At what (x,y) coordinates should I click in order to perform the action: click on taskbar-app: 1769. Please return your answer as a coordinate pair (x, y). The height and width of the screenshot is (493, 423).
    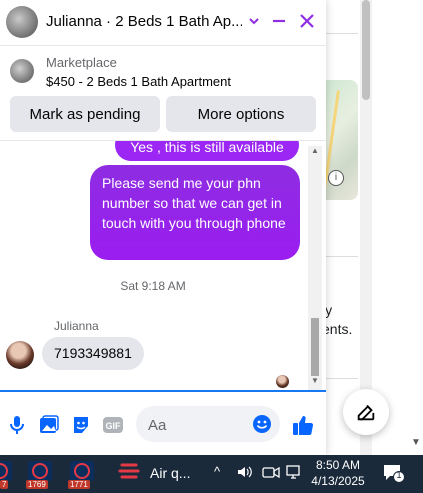
    Looking at the image, I should click on (40, 474).